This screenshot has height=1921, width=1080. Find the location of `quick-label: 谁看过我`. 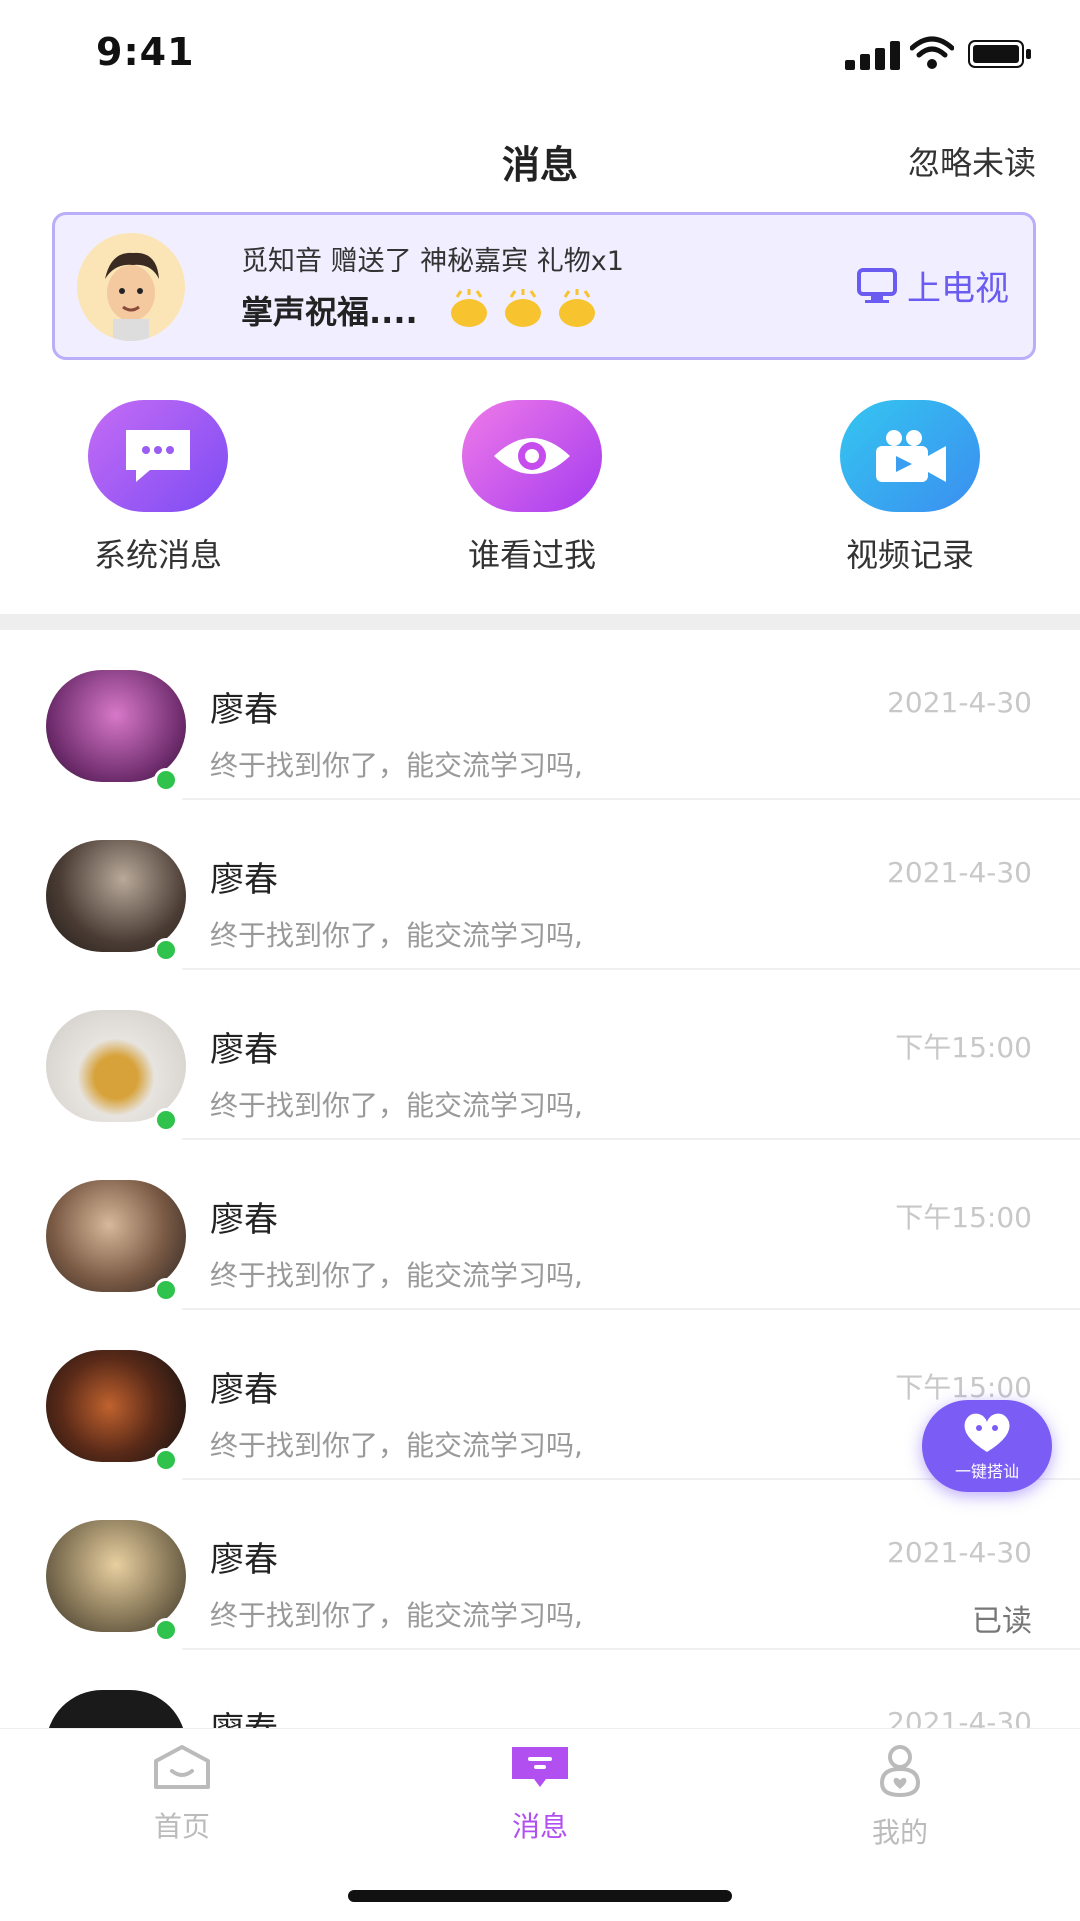

quick-label: 谁看过我 is located at coordinates (531, 555).